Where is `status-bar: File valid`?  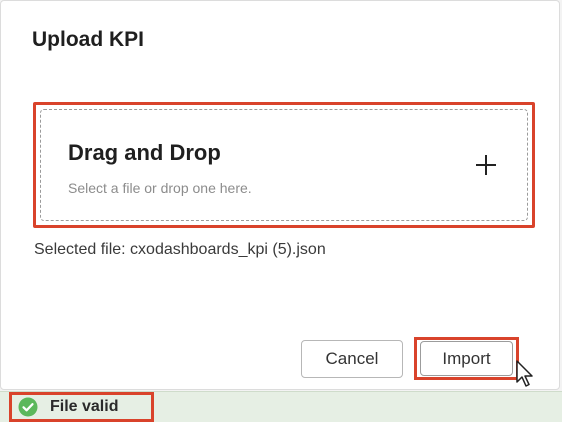
status-bar: File valid is located at coordinates (281, 406).